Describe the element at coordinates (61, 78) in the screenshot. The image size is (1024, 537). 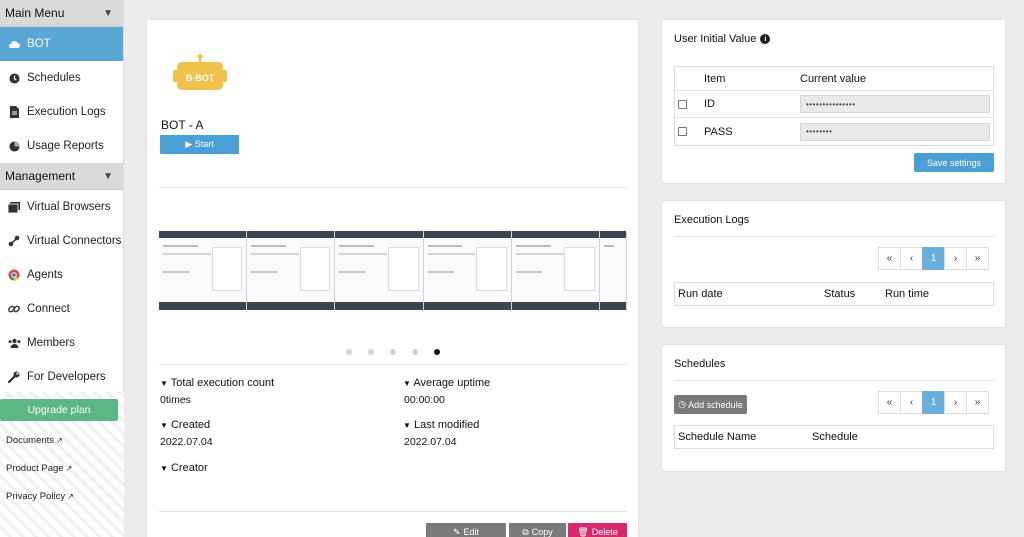
I see `sidebar-item-schedules: Schedules` at that location.